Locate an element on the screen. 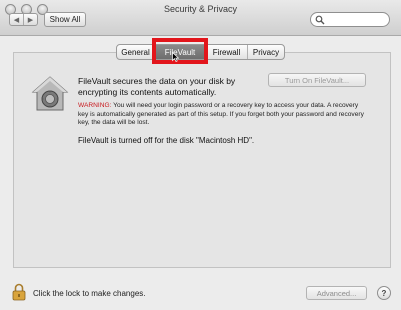 The width and height of the screenshot is (401, 310). house-safe-icon is located at coordinates (50, 93).